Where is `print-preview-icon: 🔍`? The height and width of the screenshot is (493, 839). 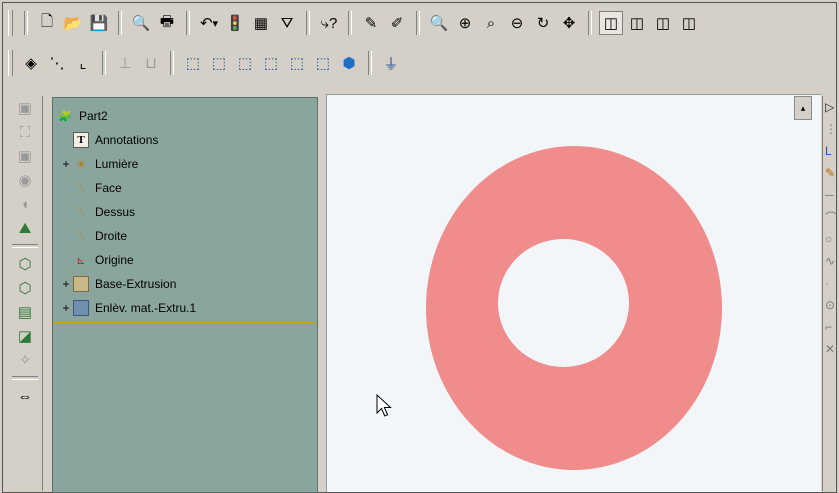
print-preview-icon: 🔍 is located at coordinates (141, 23).